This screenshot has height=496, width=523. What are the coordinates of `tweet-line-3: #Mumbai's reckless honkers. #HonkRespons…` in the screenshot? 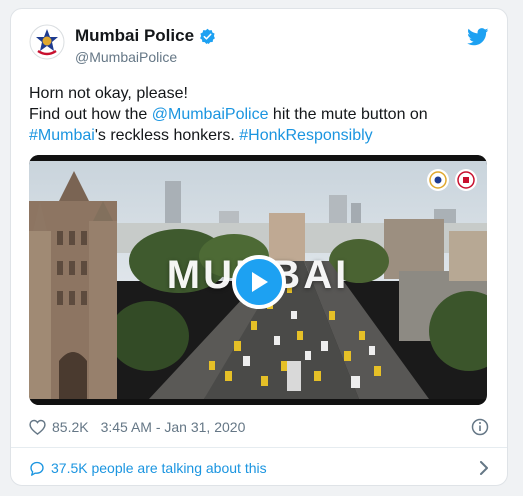 It's located at (259, 135).